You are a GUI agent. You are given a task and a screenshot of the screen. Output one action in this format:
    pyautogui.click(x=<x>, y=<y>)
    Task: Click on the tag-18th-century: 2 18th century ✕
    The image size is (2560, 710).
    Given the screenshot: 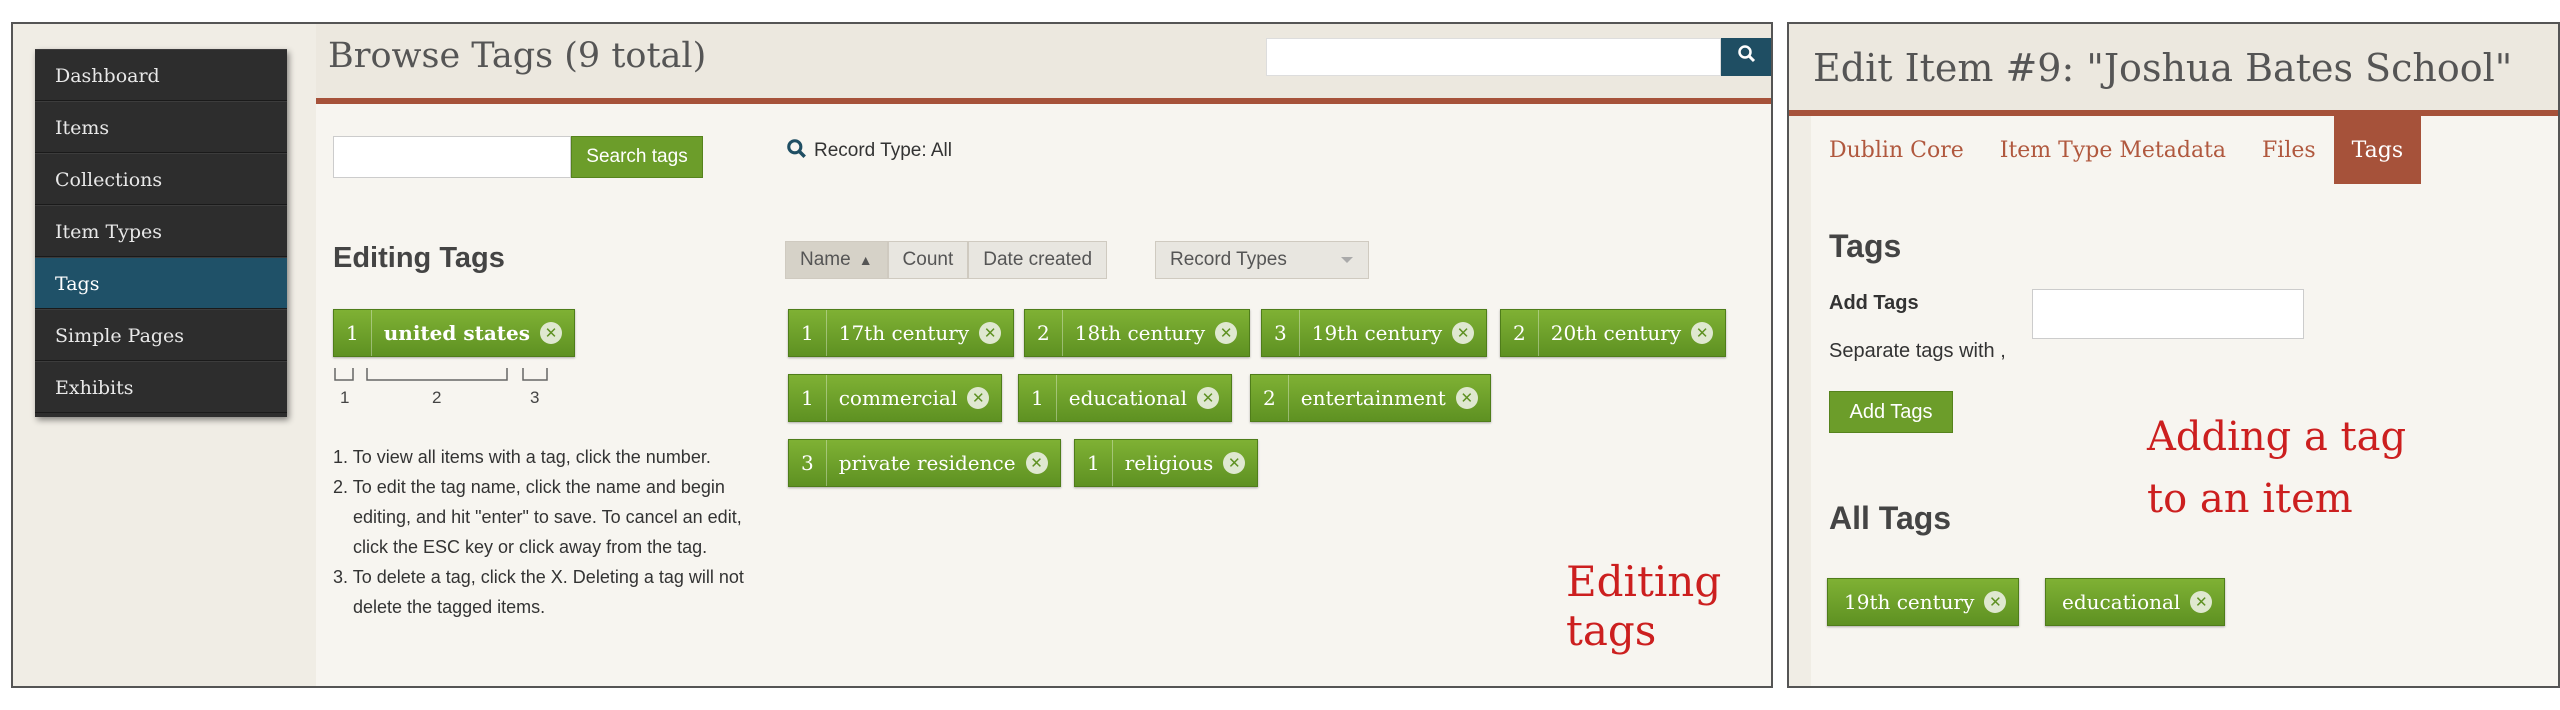 What is the action you would take?
    pyautogui.click(x=1137, y=333)
    